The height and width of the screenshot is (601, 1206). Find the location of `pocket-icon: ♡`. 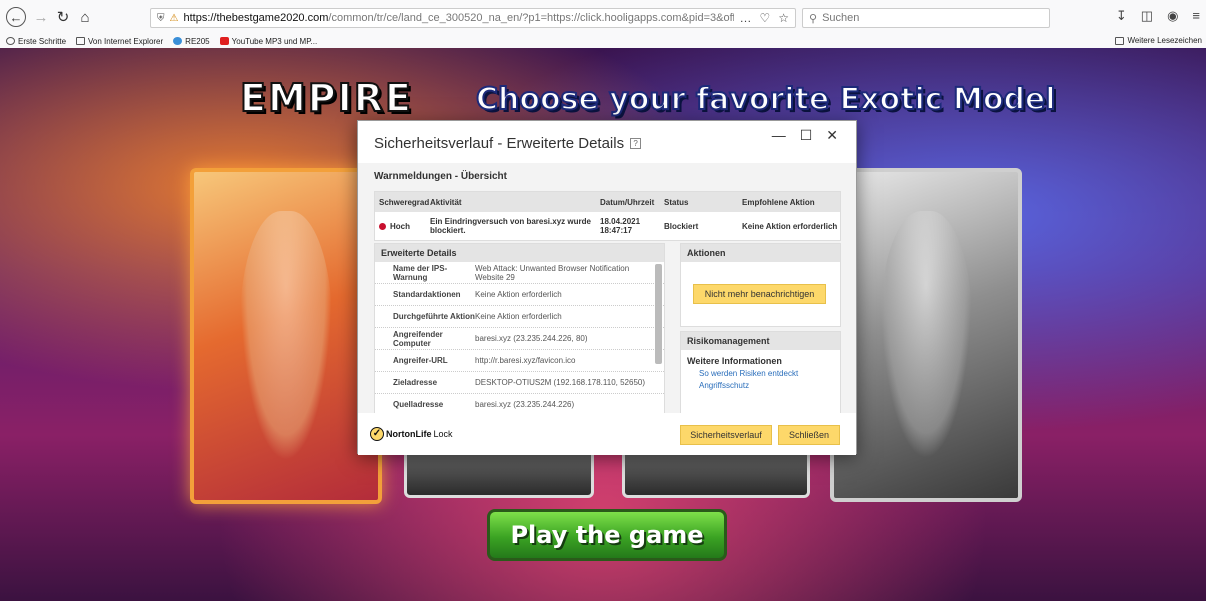

pocket-icon: ♡ is located at coordinates (764, 18).